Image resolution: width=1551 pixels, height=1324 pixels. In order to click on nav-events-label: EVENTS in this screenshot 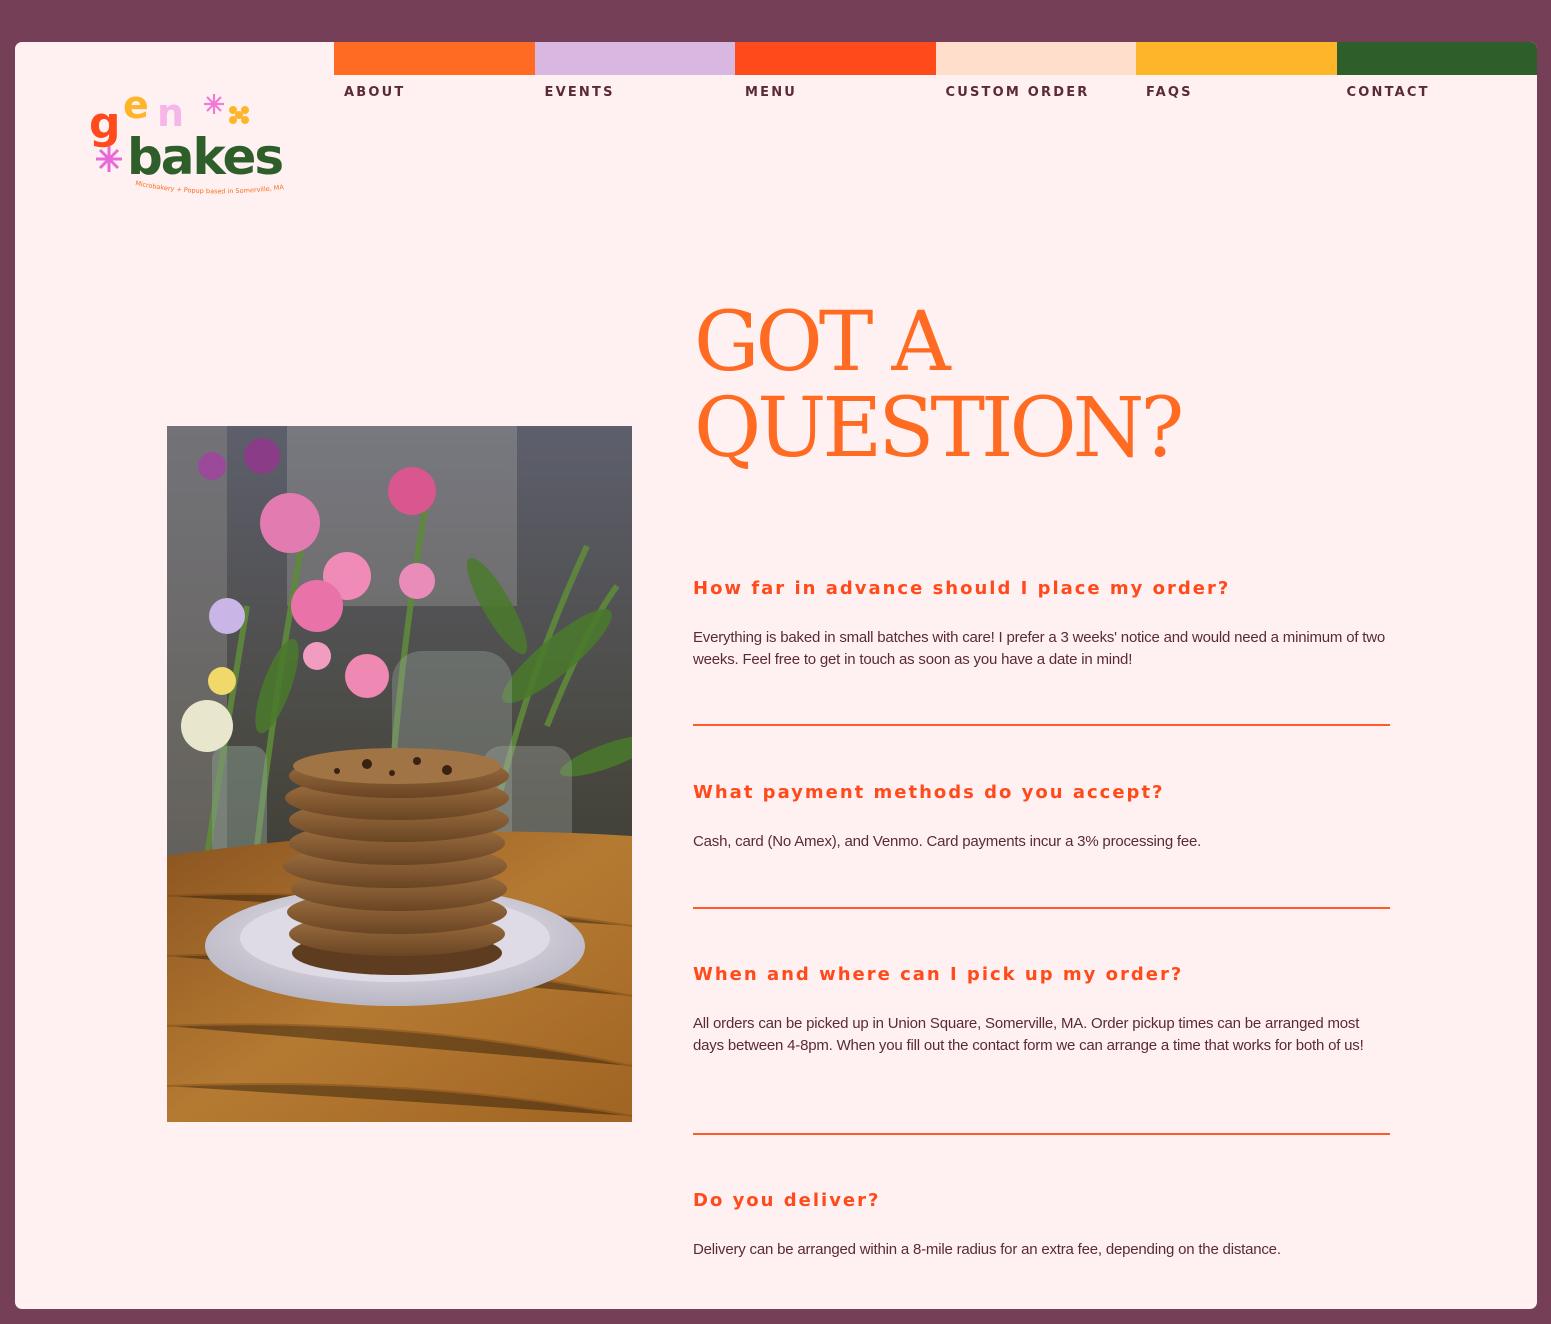, I will do `click(579, 92)`.